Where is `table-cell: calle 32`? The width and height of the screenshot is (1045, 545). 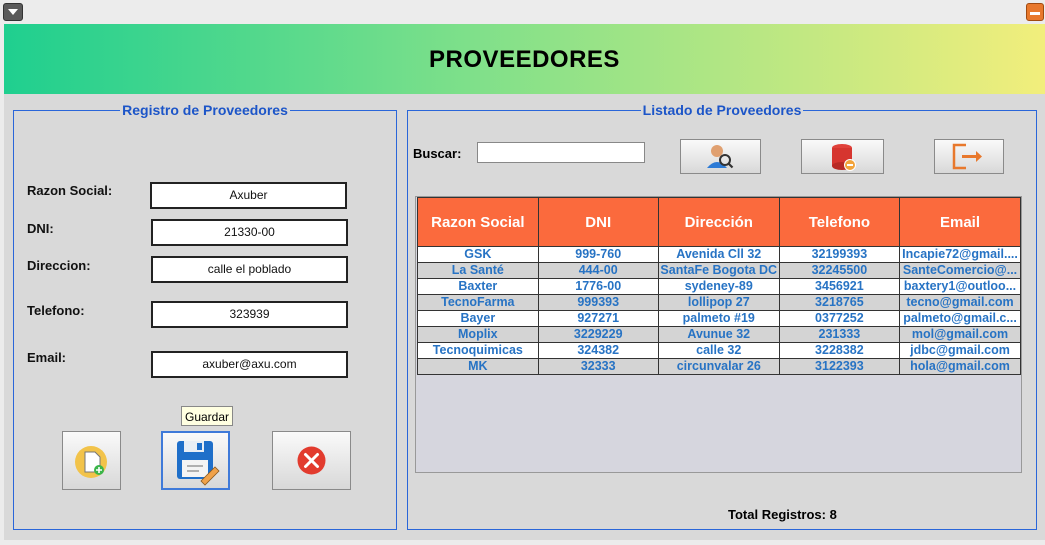 table-cell: calle 32 is located at coordinates (718, 350).